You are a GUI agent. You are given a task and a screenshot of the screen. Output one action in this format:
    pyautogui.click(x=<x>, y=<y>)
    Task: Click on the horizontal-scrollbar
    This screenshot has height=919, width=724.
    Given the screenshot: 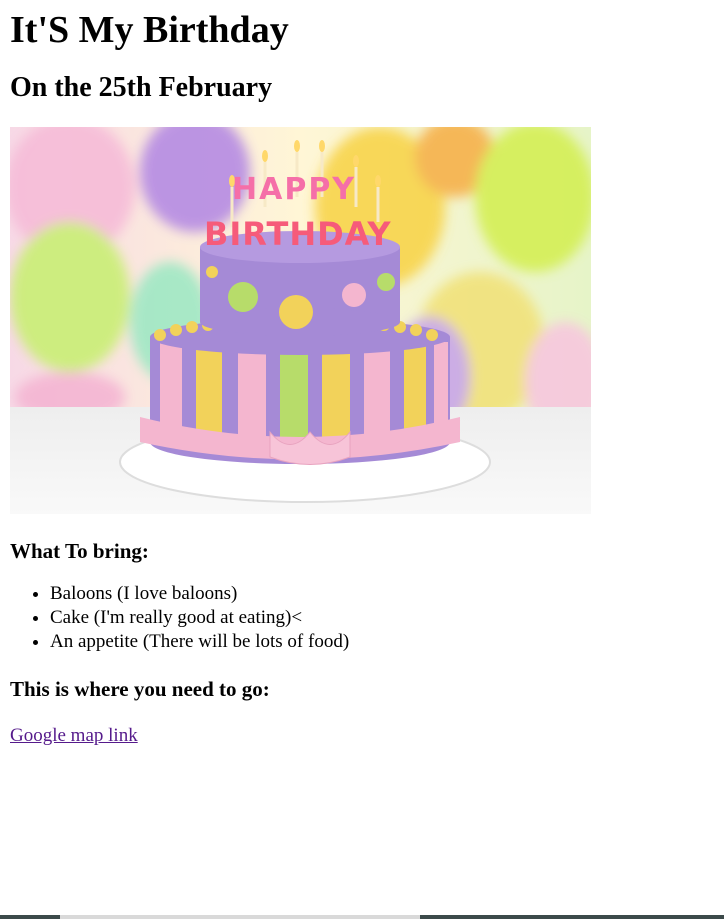 What is the action you would take?
    pyautogui.click(x=362, y=917)
    